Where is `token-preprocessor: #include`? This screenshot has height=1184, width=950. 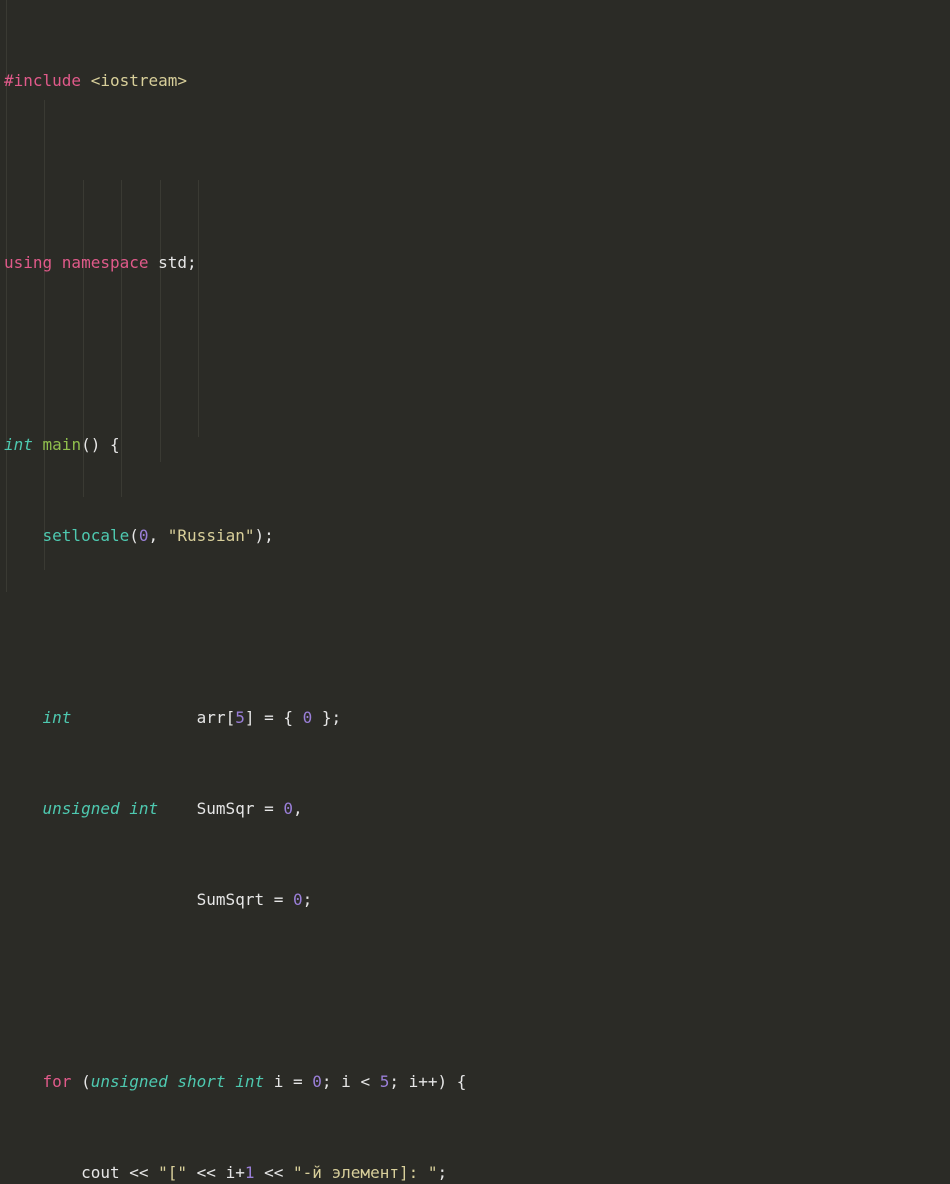
token-preprocessor: #include is located at coordinates (43, 81).